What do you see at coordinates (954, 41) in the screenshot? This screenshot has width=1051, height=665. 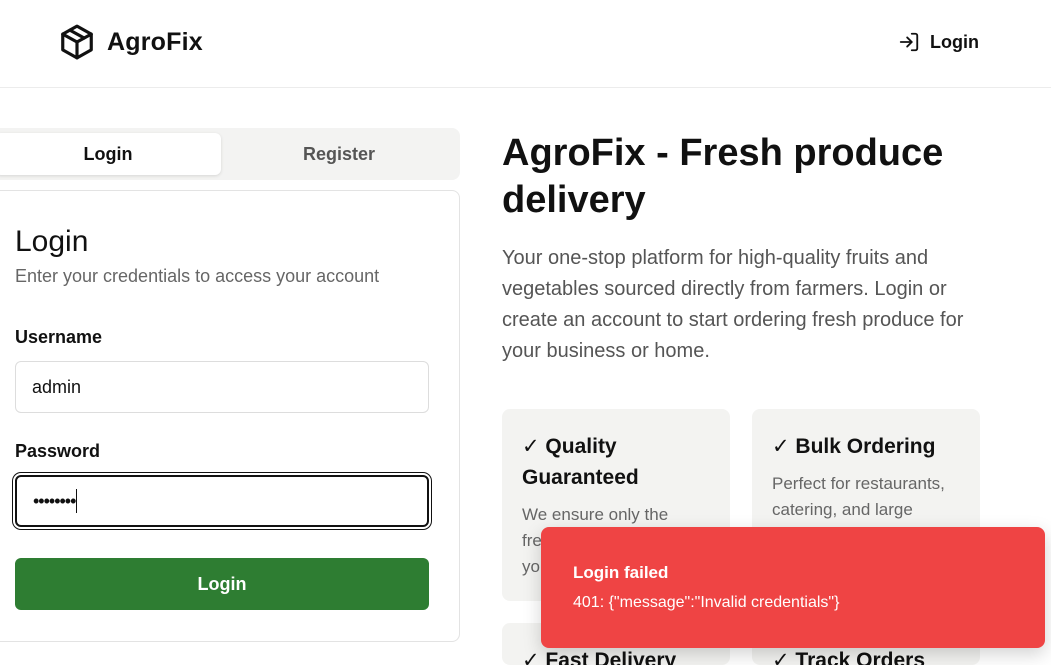 I see `header-login-label: Login` at bounding box center [954, 41].